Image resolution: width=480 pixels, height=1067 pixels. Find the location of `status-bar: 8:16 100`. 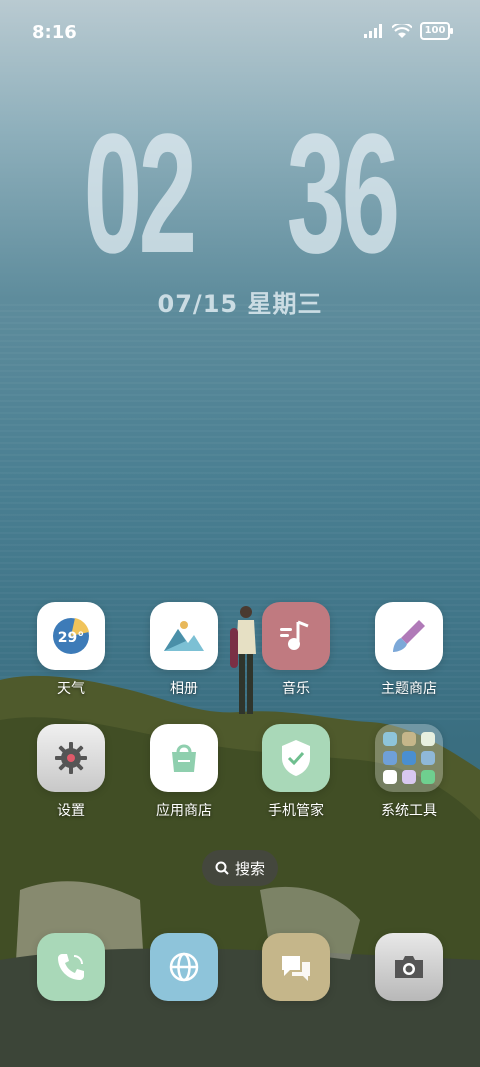

status-bar: 8:16 100 is located at coordinates (240, 33).